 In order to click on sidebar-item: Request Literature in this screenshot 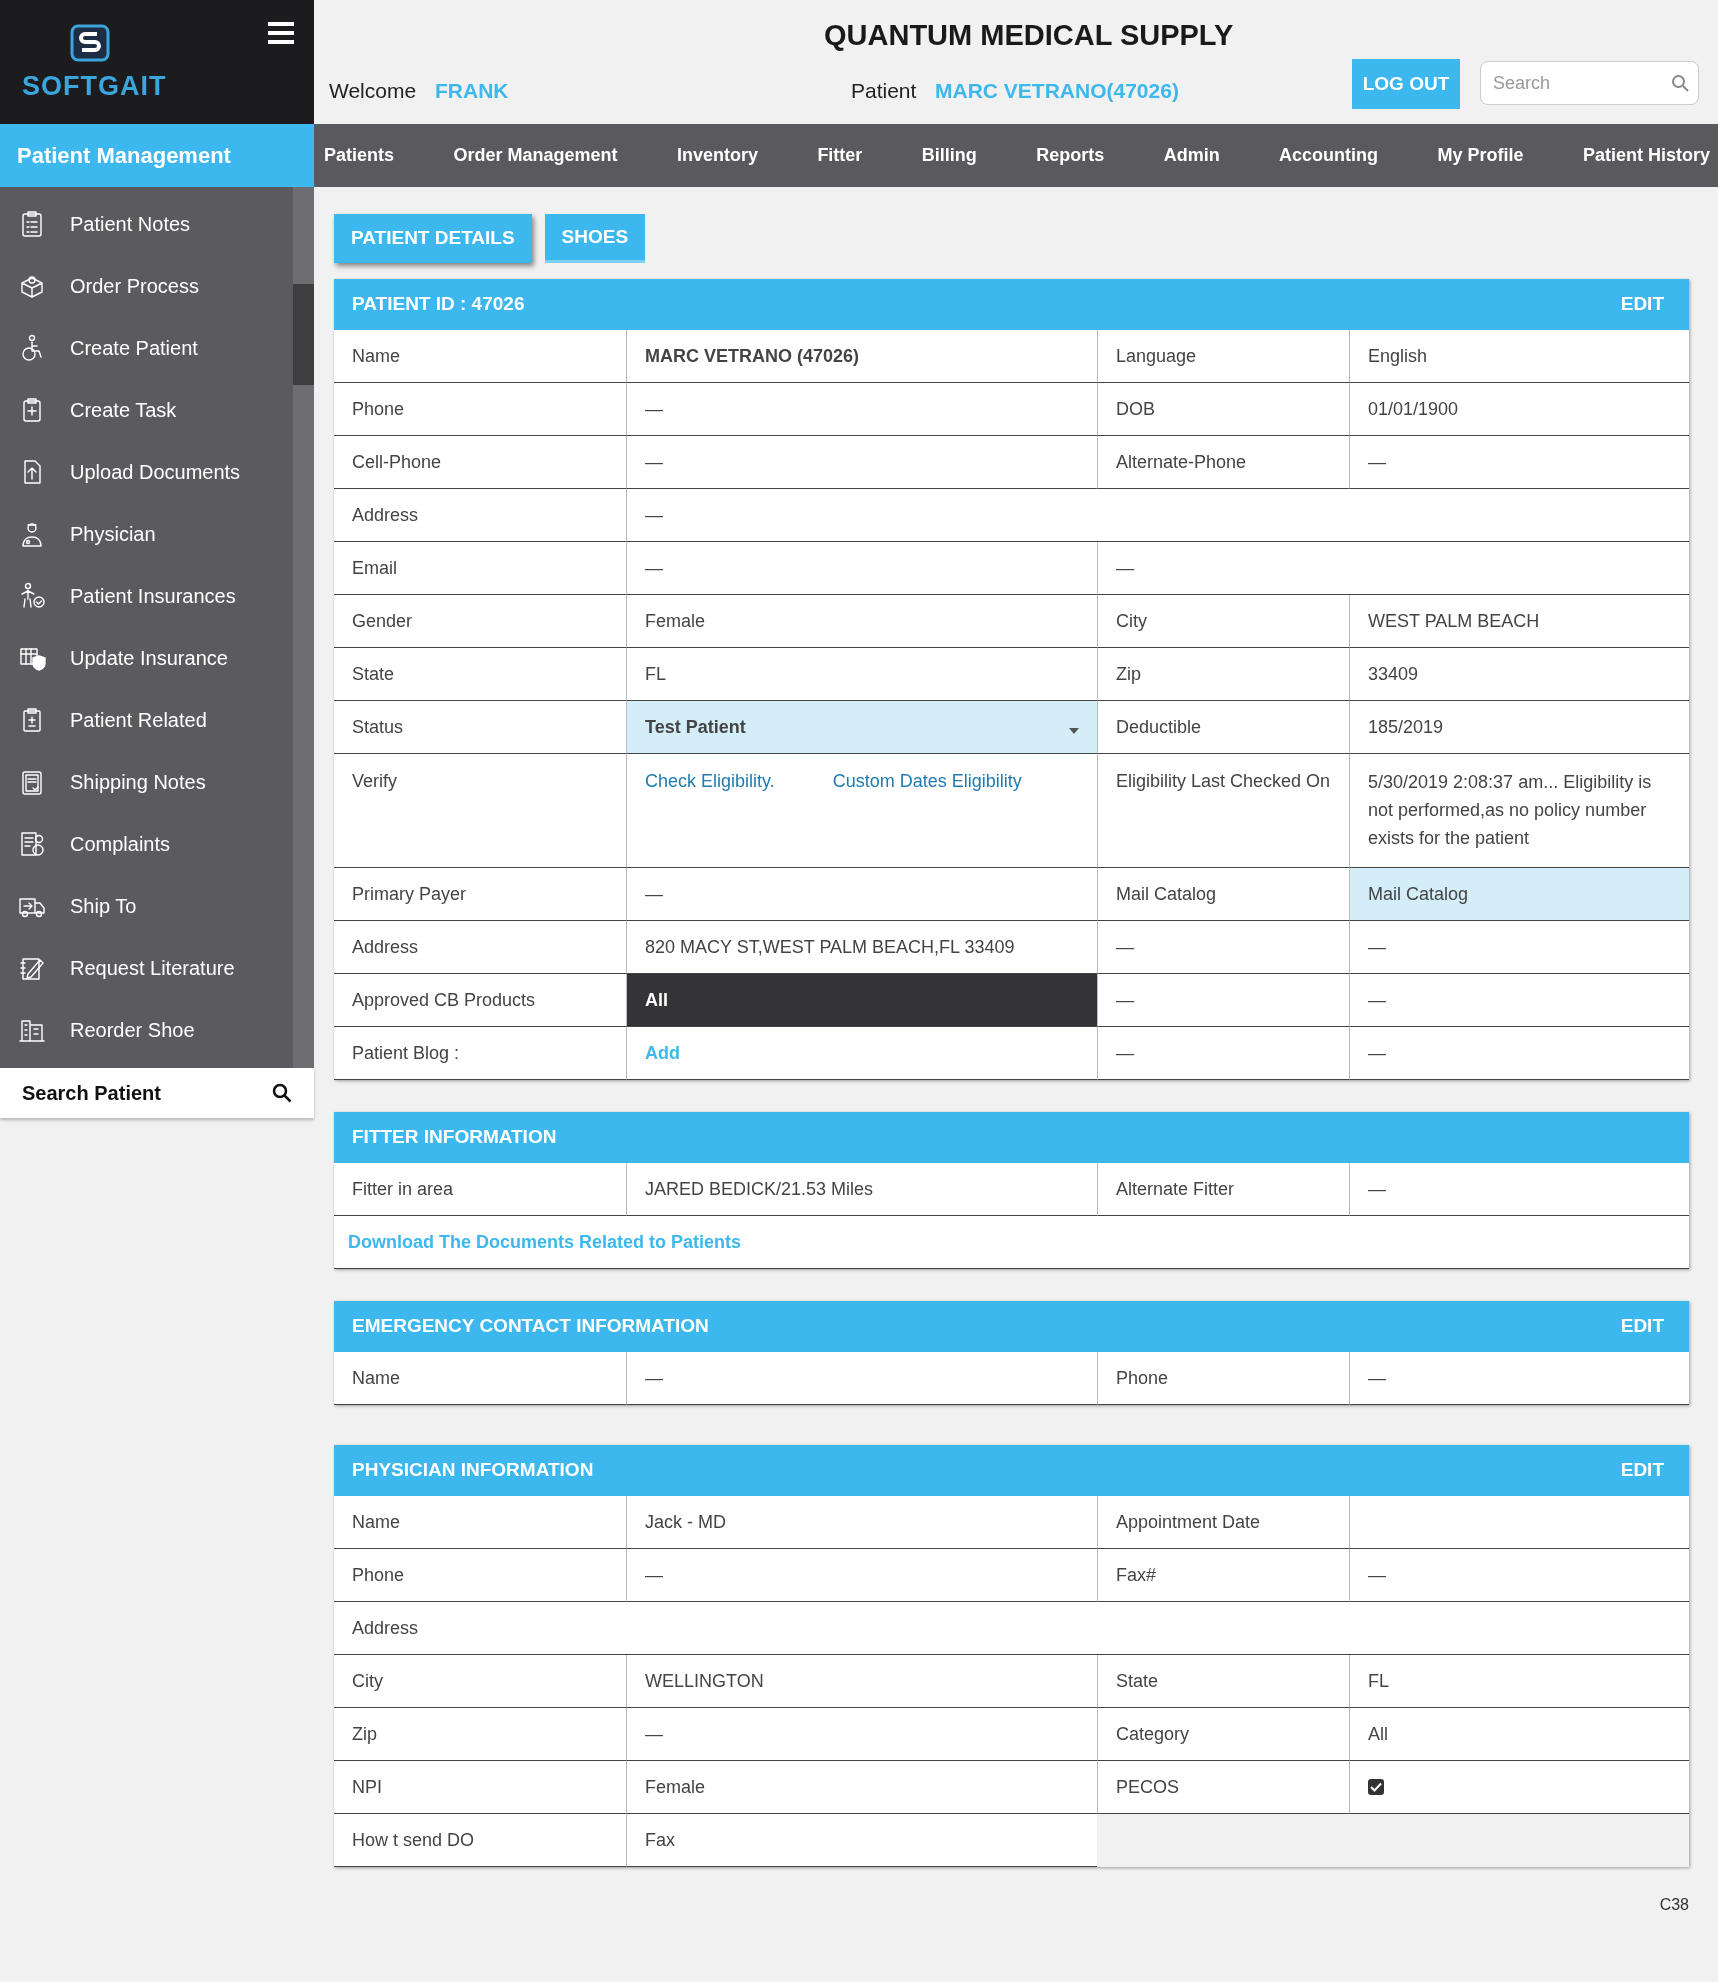, I will do `click(145, 968)`.